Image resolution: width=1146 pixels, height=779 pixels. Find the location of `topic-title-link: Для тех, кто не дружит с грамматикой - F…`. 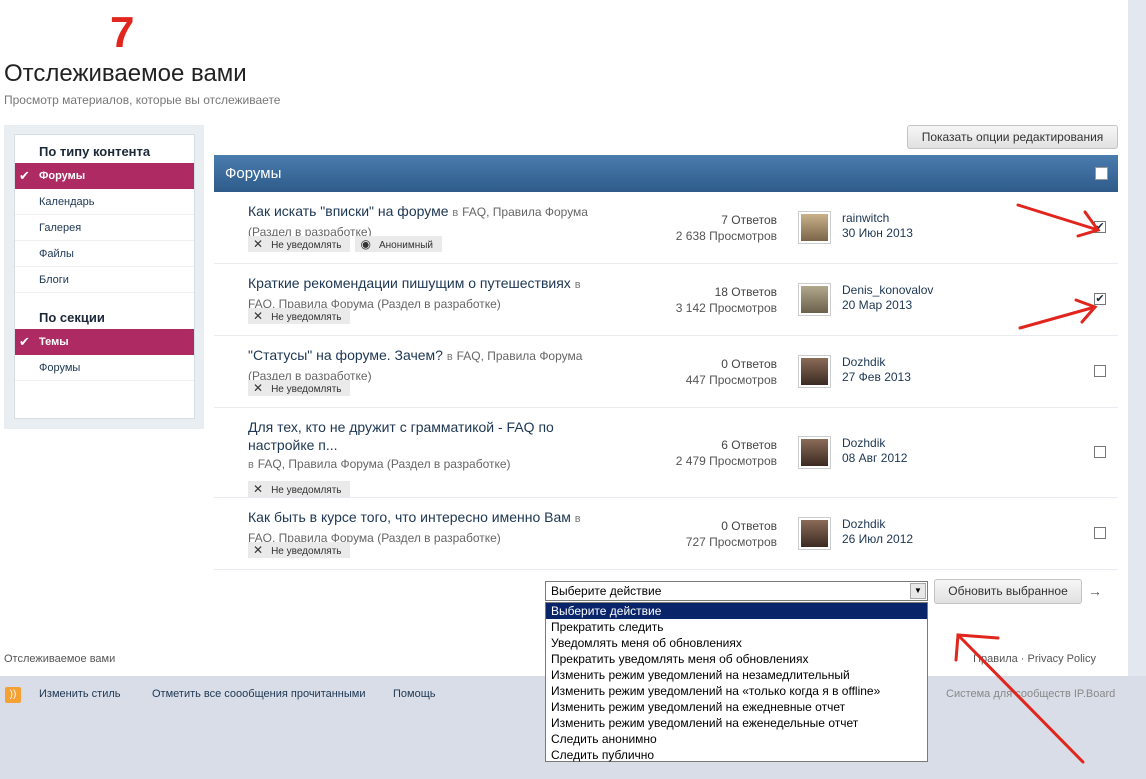

topic-title-link: Для тех, кто не дружит с грамматикой - F… is located at coordinates (401, 436).